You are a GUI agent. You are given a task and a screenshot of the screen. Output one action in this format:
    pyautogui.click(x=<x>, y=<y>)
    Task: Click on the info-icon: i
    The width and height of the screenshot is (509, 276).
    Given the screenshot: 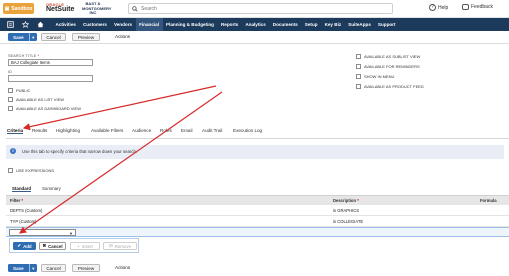 What is the action you would take?
    pyautogui.click(x=13, y=151)
    